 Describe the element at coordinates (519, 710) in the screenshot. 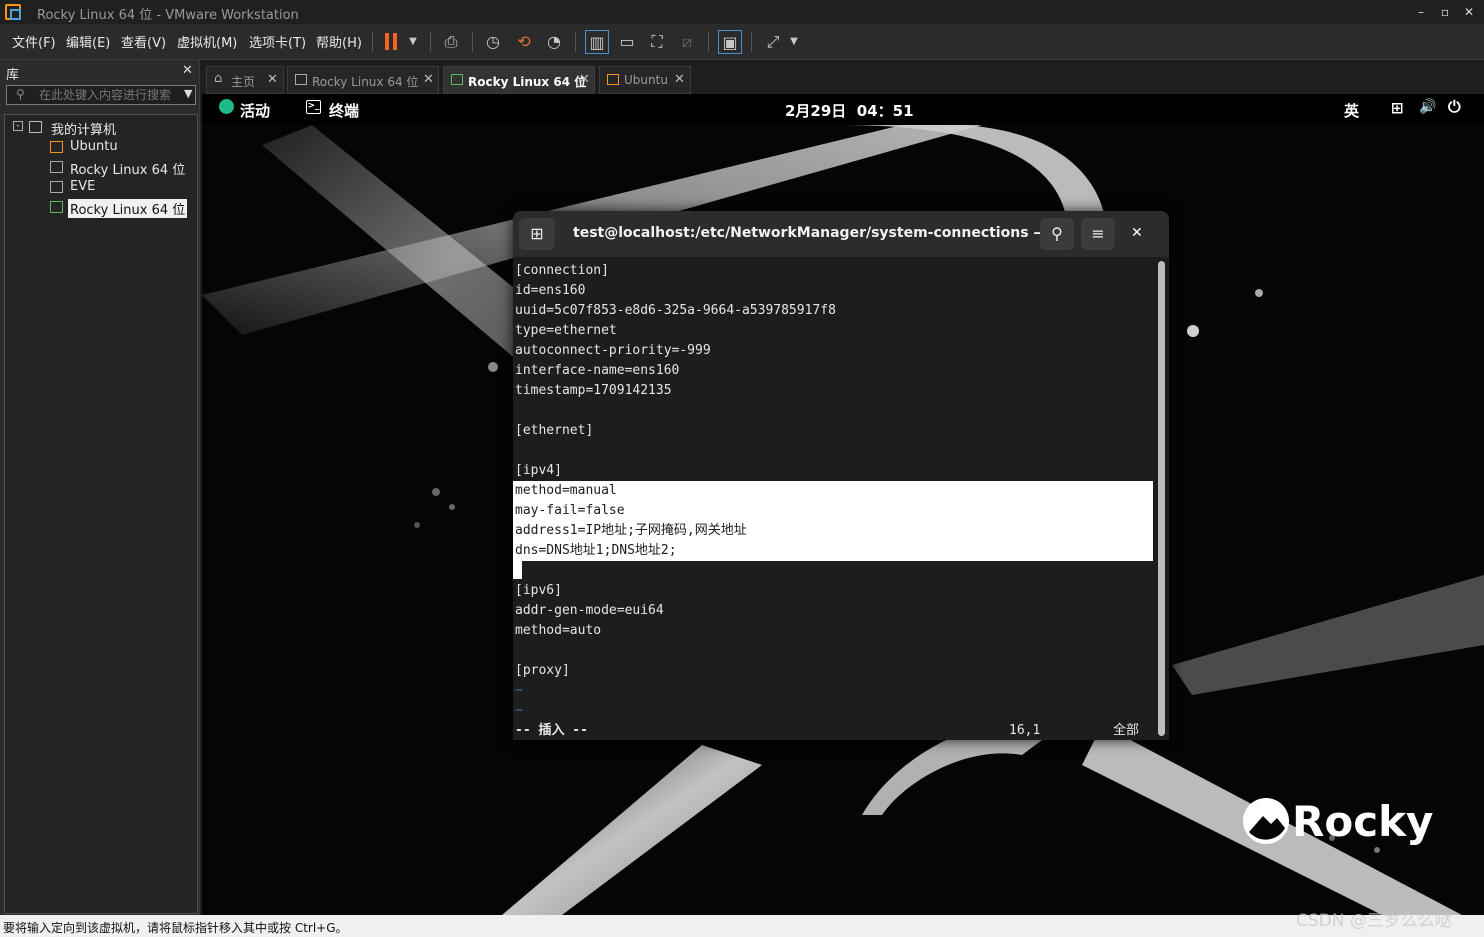

I see `terminal-line-tilde: ~` at that location.